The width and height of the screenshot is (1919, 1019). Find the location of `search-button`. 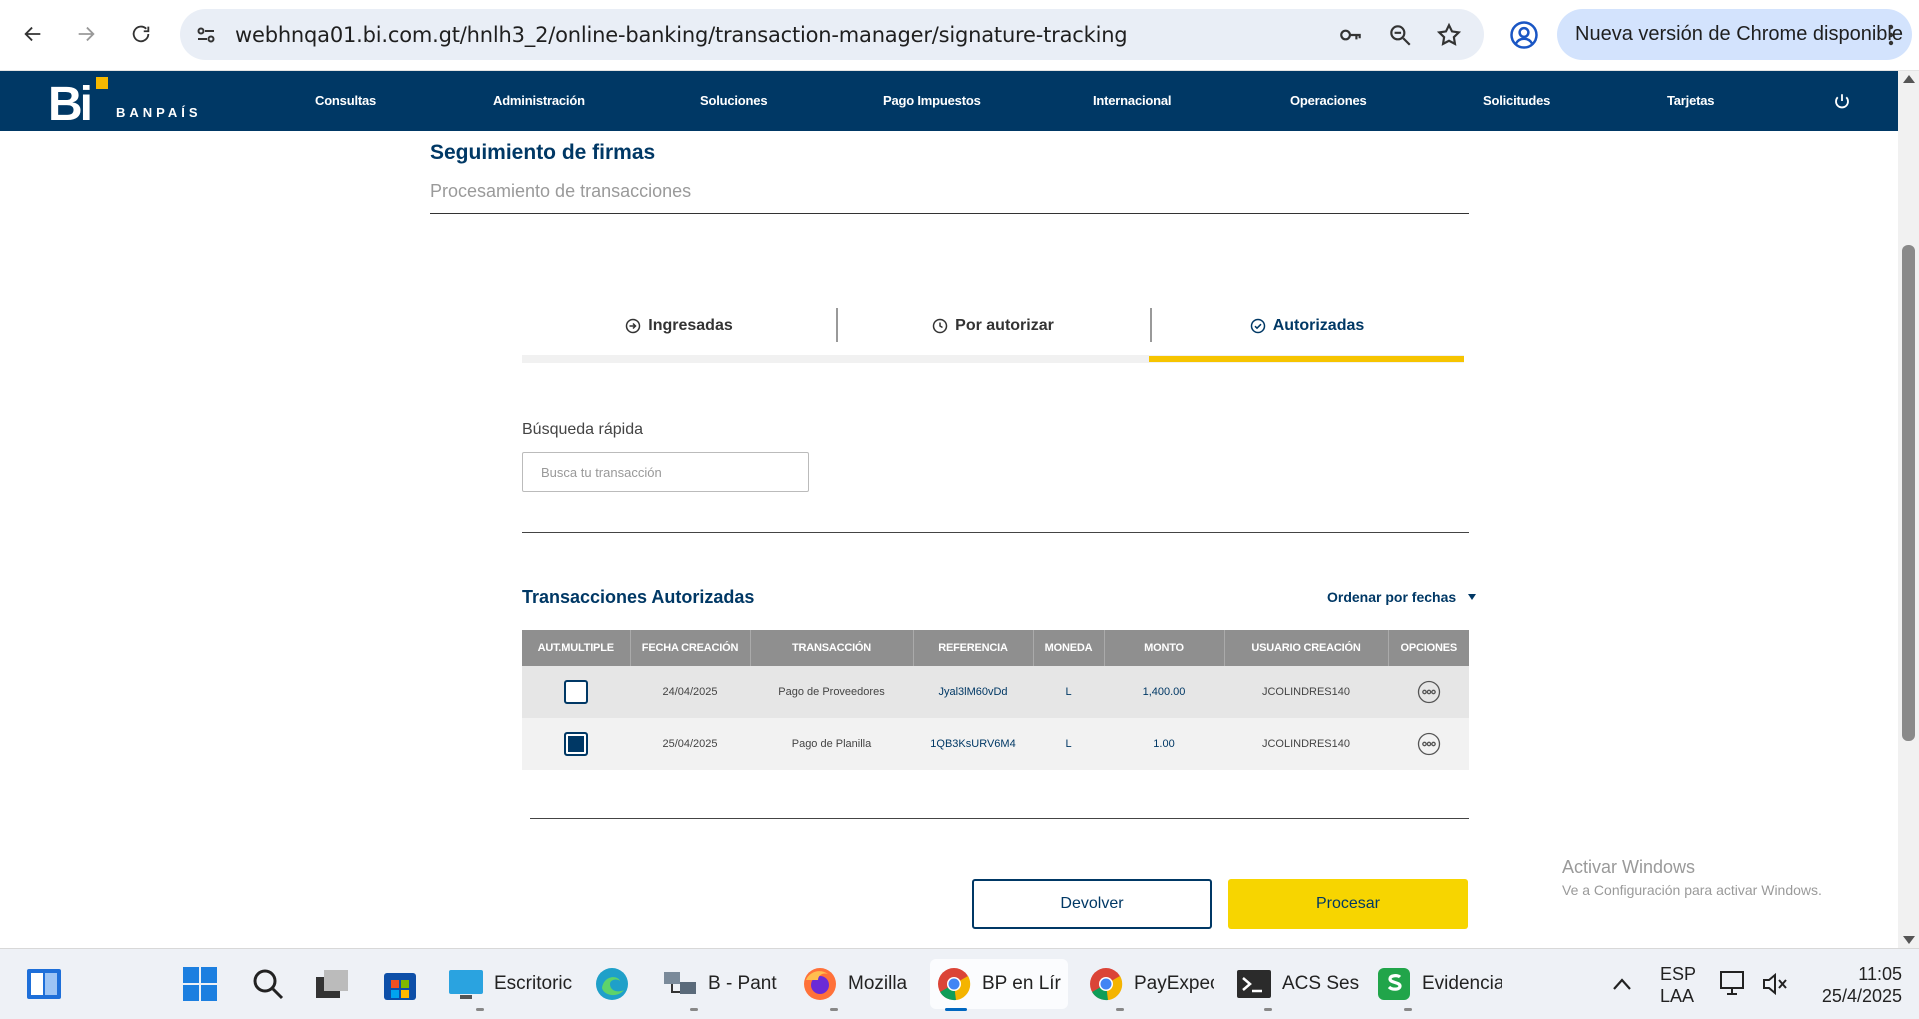

search-button is located at coordinates (268, 984).